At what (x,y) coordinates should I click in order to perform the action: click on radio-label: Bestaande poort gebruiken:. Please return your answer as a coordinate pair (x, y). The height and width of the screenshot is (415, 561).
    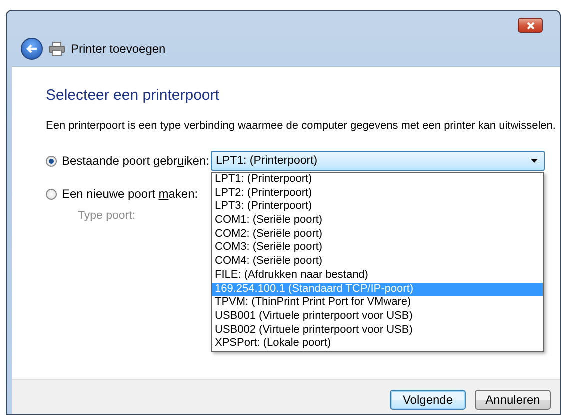
    Looking at the image, I should click on (136, 161).